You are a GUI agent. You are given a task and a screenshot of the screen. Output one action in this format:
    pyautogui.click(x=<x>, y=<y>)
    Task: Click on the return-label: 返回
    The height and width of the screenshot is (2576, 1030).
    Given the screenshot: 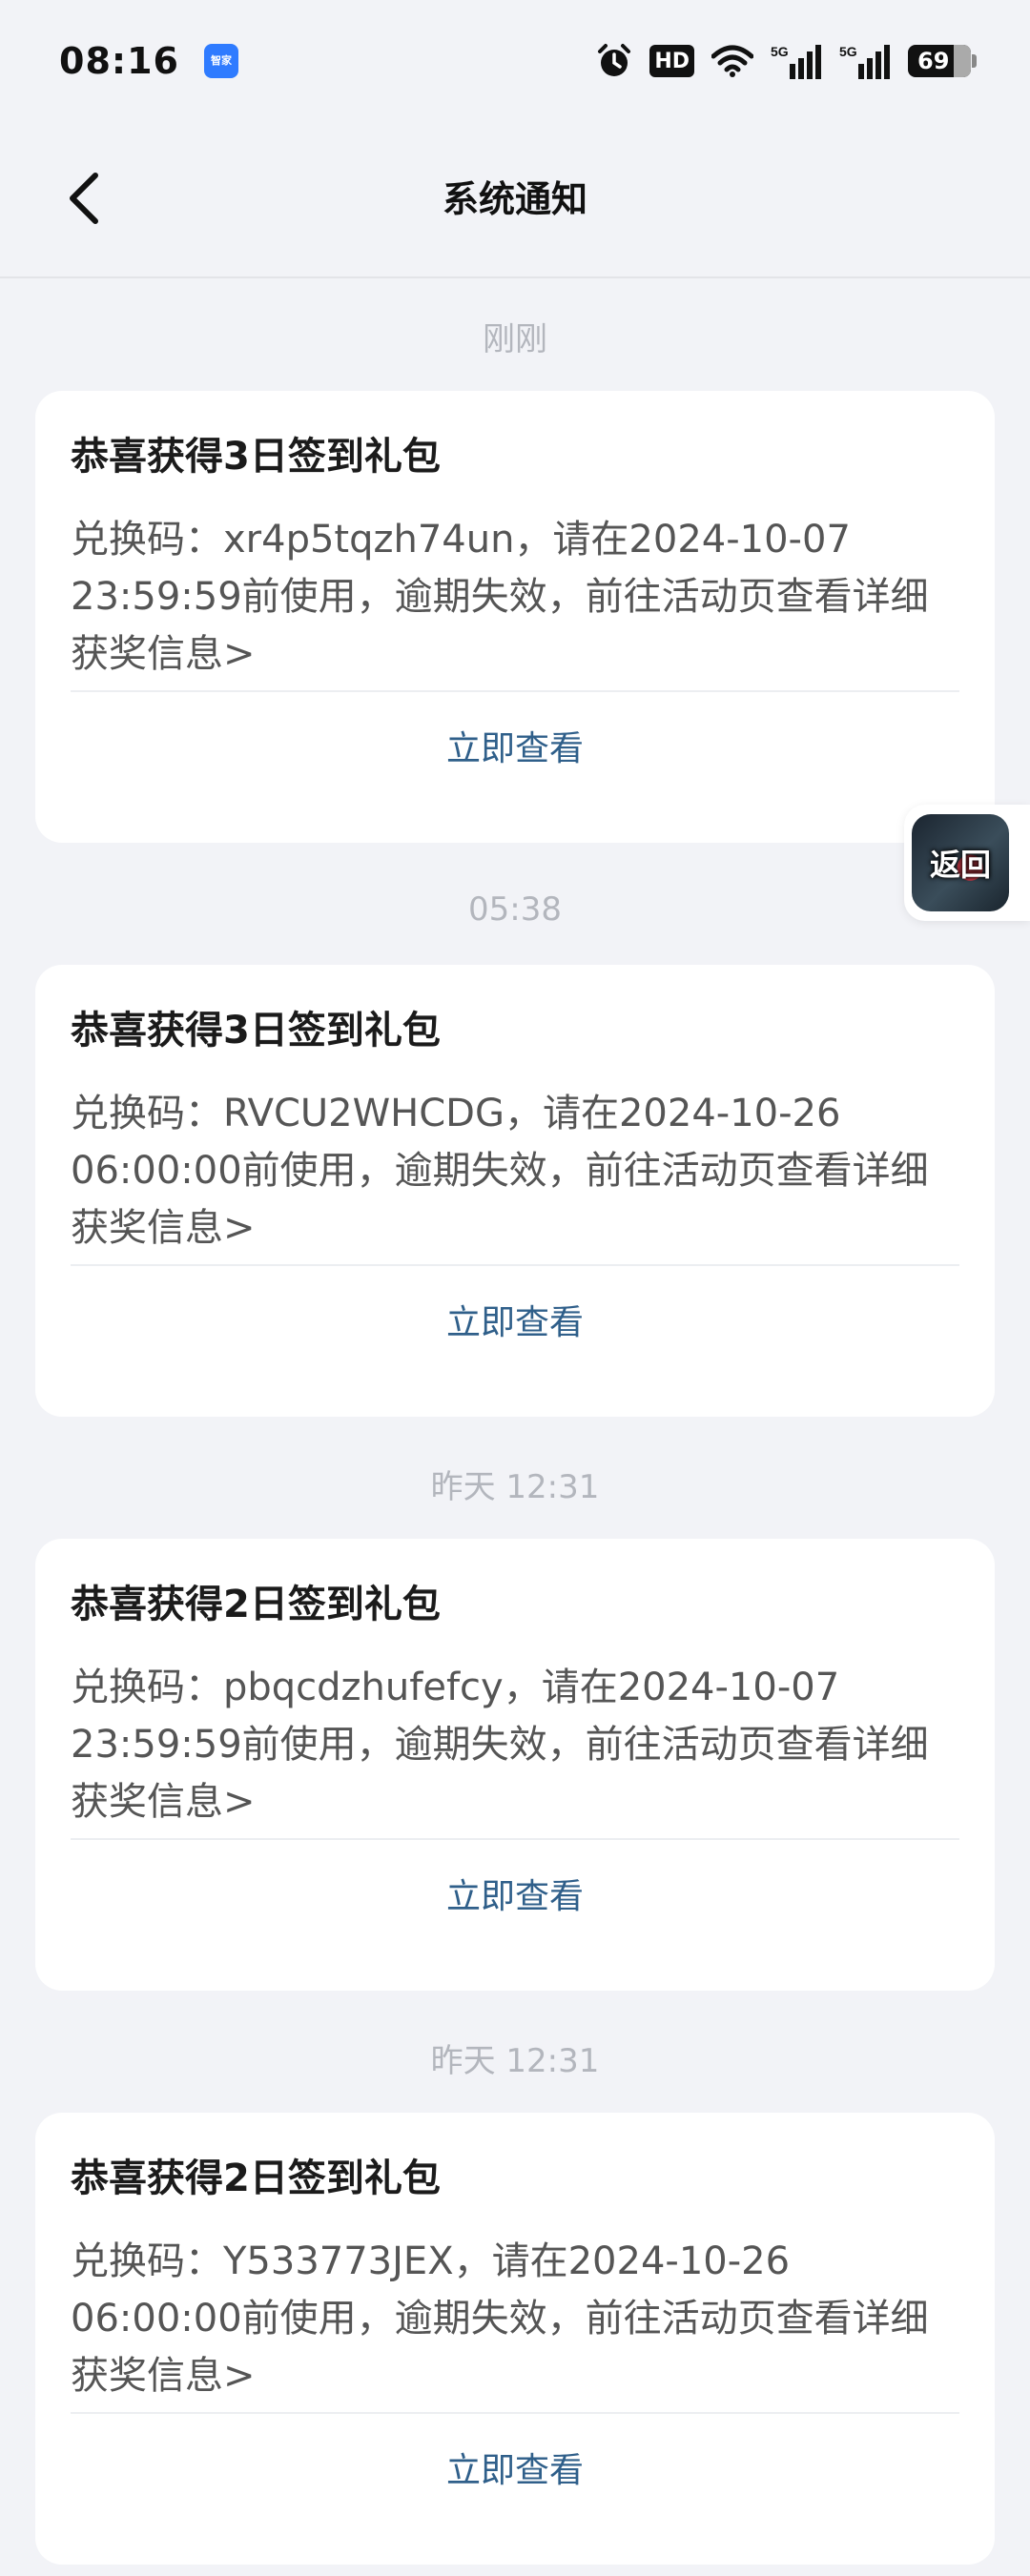 What is the action you would take?
    pyautogui.click(x=960, y=865)
    